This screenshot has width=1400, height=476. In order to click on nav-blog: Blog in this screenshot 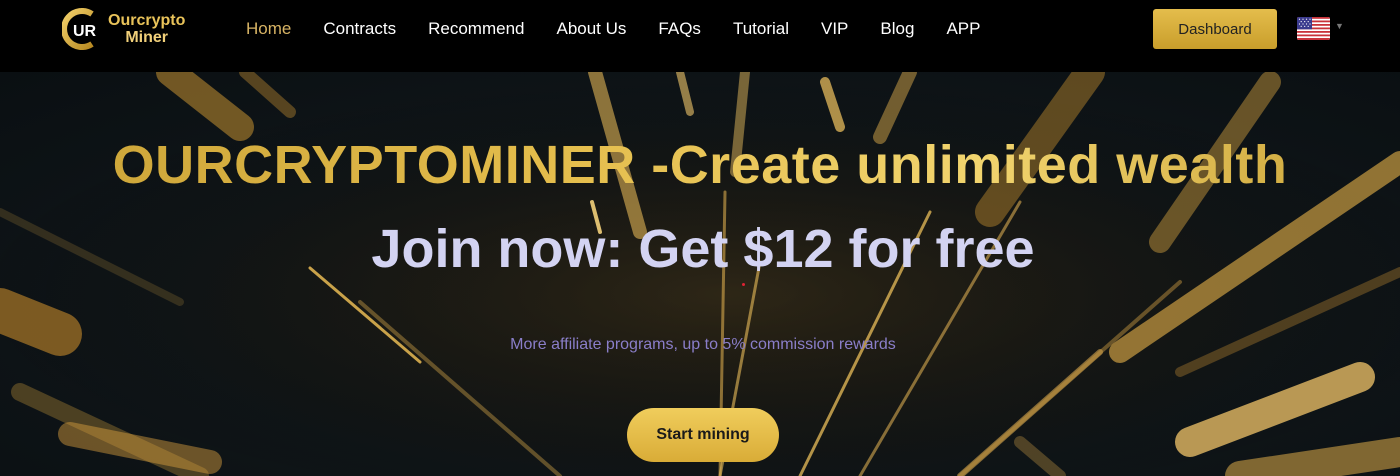, I will do `click(897, 29)`.